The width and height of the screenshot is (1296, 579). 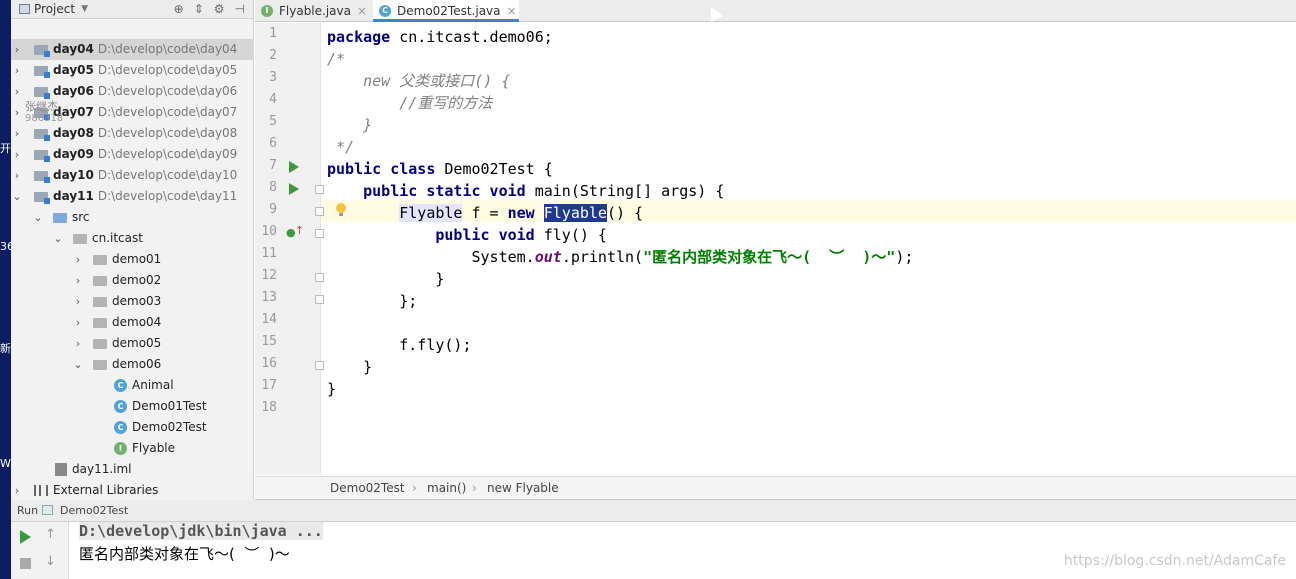 I want to click on code-line-8: public static void main(String[] args) {, so click(x=525, y=191).